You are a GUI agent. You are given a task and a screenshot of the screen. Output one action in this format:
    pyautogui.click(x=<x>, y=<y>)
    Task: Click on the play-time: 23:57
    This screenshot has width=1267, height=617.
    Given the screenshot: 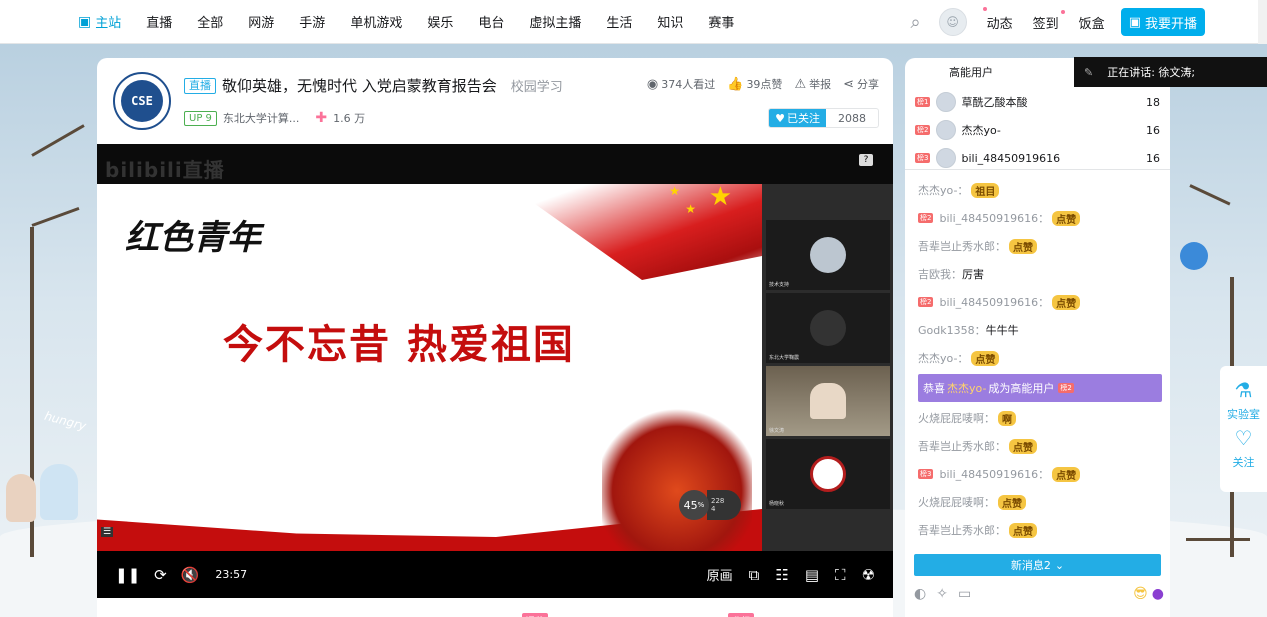 What is the action you would take?
    pyautogui.click(x=231, y=574)
    